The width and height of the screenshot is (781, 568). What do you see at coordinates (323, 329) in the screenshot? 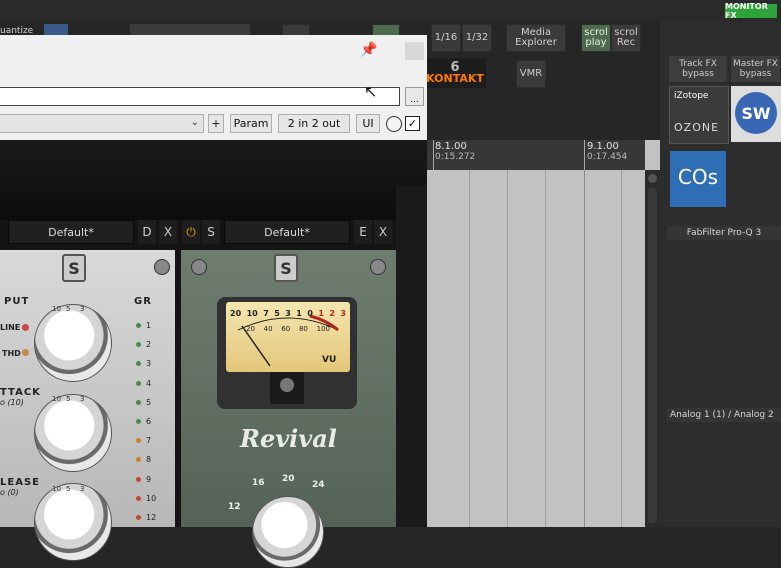
I see `vu-lower-scale-label: 100` at bounding box center [323, 329].